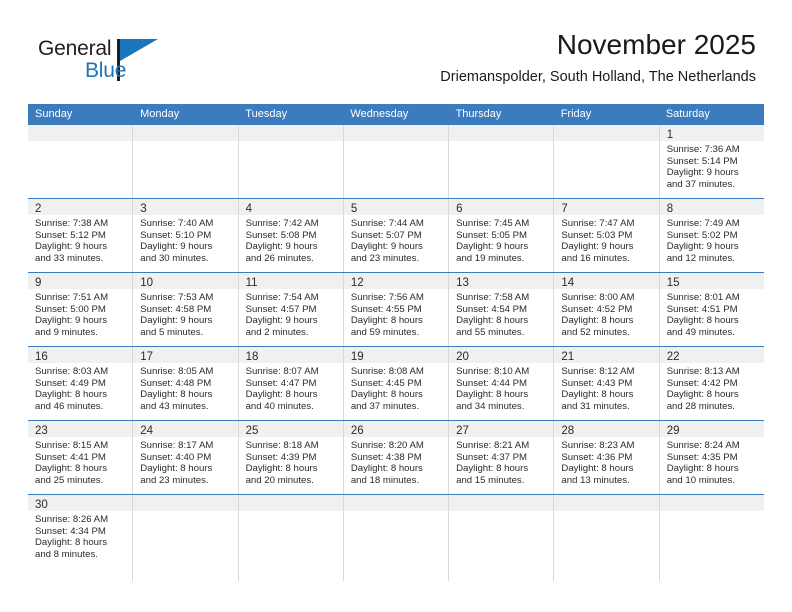 This screenshot has width=792, height=612. Describe the element at coordinates (568, 431) in the screenshot. I see `day-number: 28` at that location.